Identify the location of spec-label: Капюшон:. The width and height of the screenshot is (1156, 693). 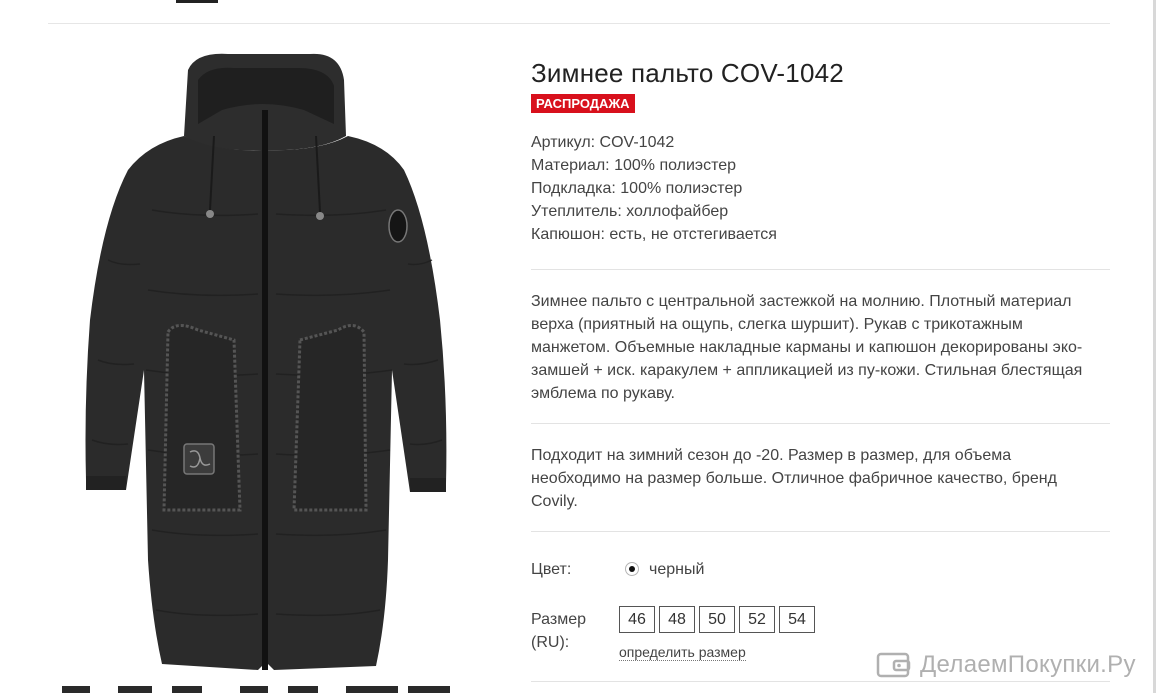
(568, 234).